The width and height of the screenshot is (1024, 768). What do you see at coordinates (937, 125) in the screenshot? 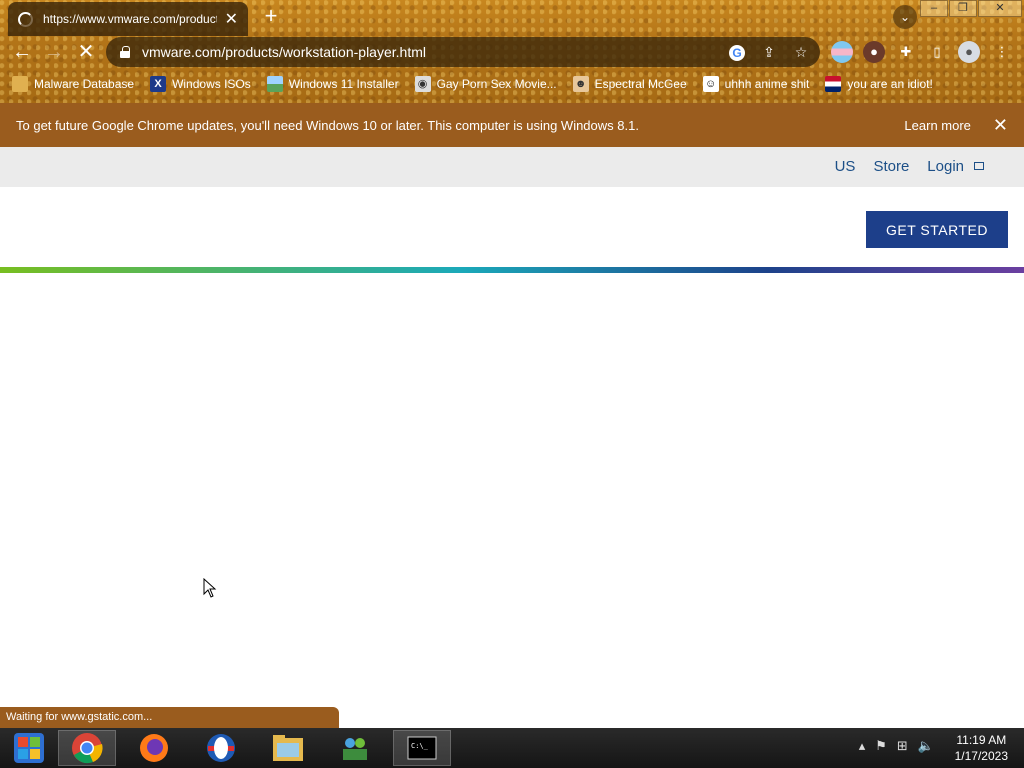
I see `learn-more-link: Learn more` at bounding box center [937, 125].